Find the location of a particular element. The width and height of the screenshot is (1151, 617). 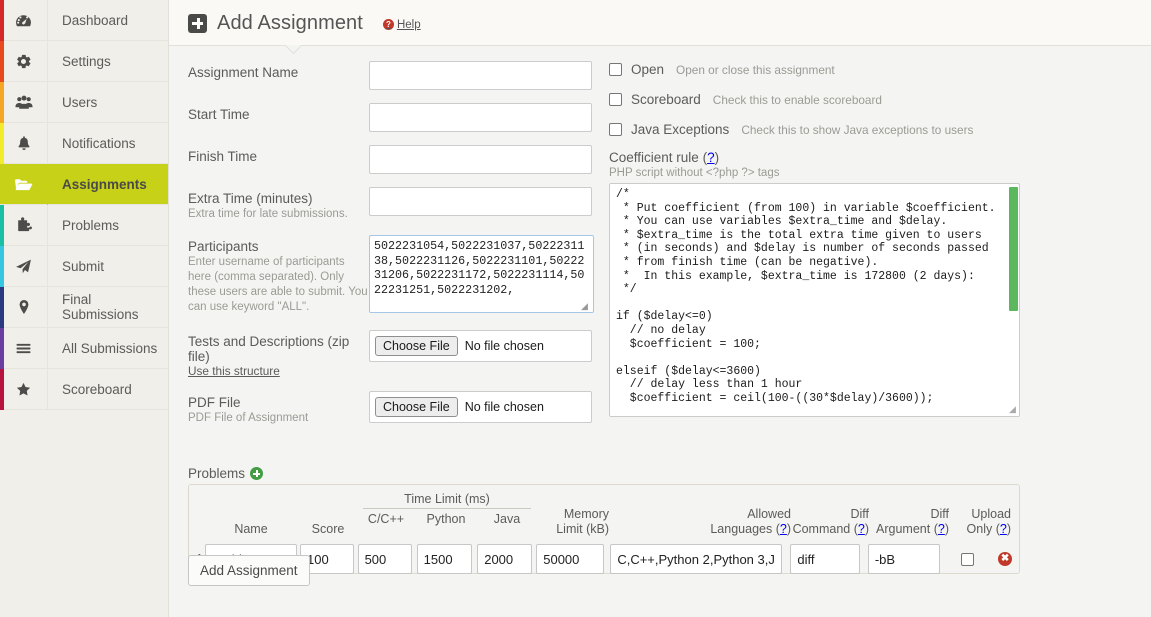

sidebar-item-dashboard: Dashboard is located at coordinates (84, 20).